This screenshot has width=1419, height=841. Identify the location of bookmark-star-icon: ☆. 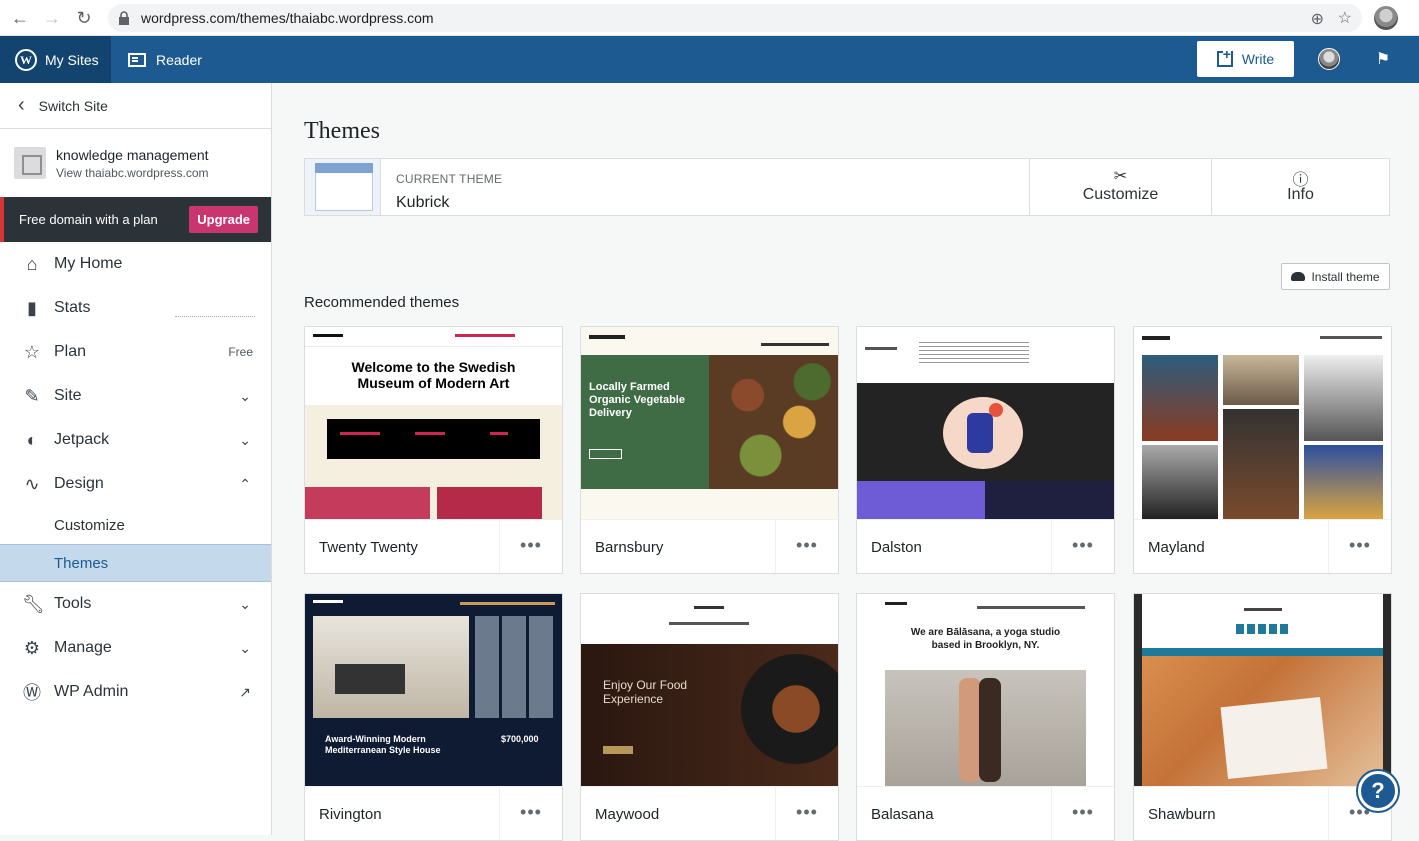
(1345, 18).